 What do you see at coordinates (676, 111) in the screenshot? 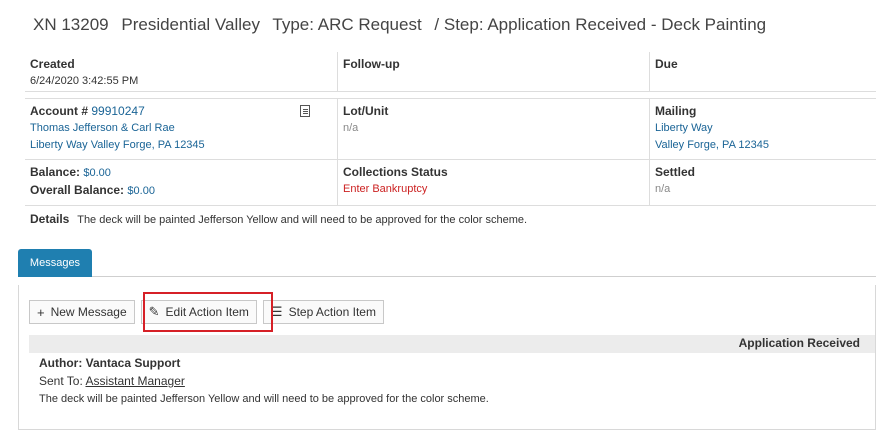
I see `mailing-label: Mailing` at bounding box center [676, 111].